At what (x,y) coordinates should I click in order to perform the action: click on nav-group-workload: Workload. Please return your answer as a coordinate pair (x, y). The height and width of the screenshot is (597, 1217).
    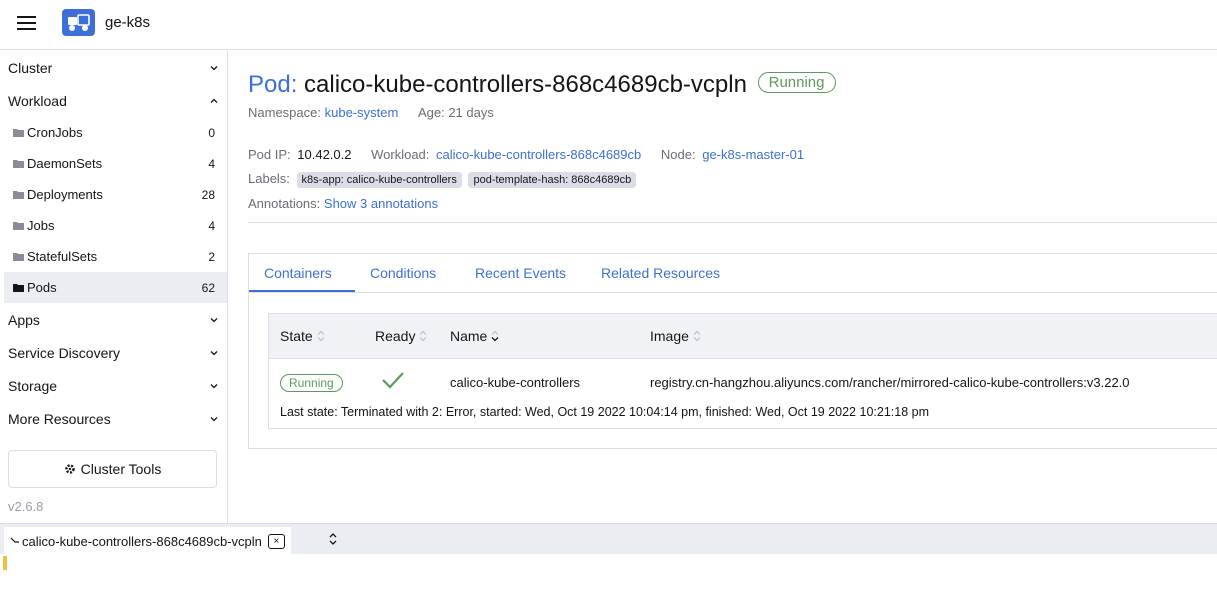
    Looking at the image, I should click on (113, 101).